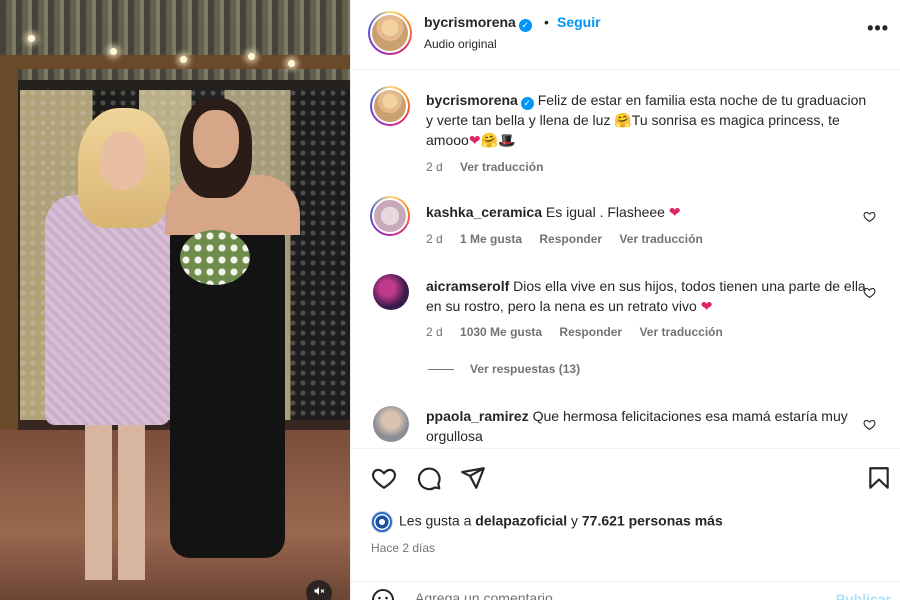 Image resolution: width=900 pixels, height=600 pixels. Describe the element at coordinates (473, 478) in the screenshot. I see `share-icon` at that location.